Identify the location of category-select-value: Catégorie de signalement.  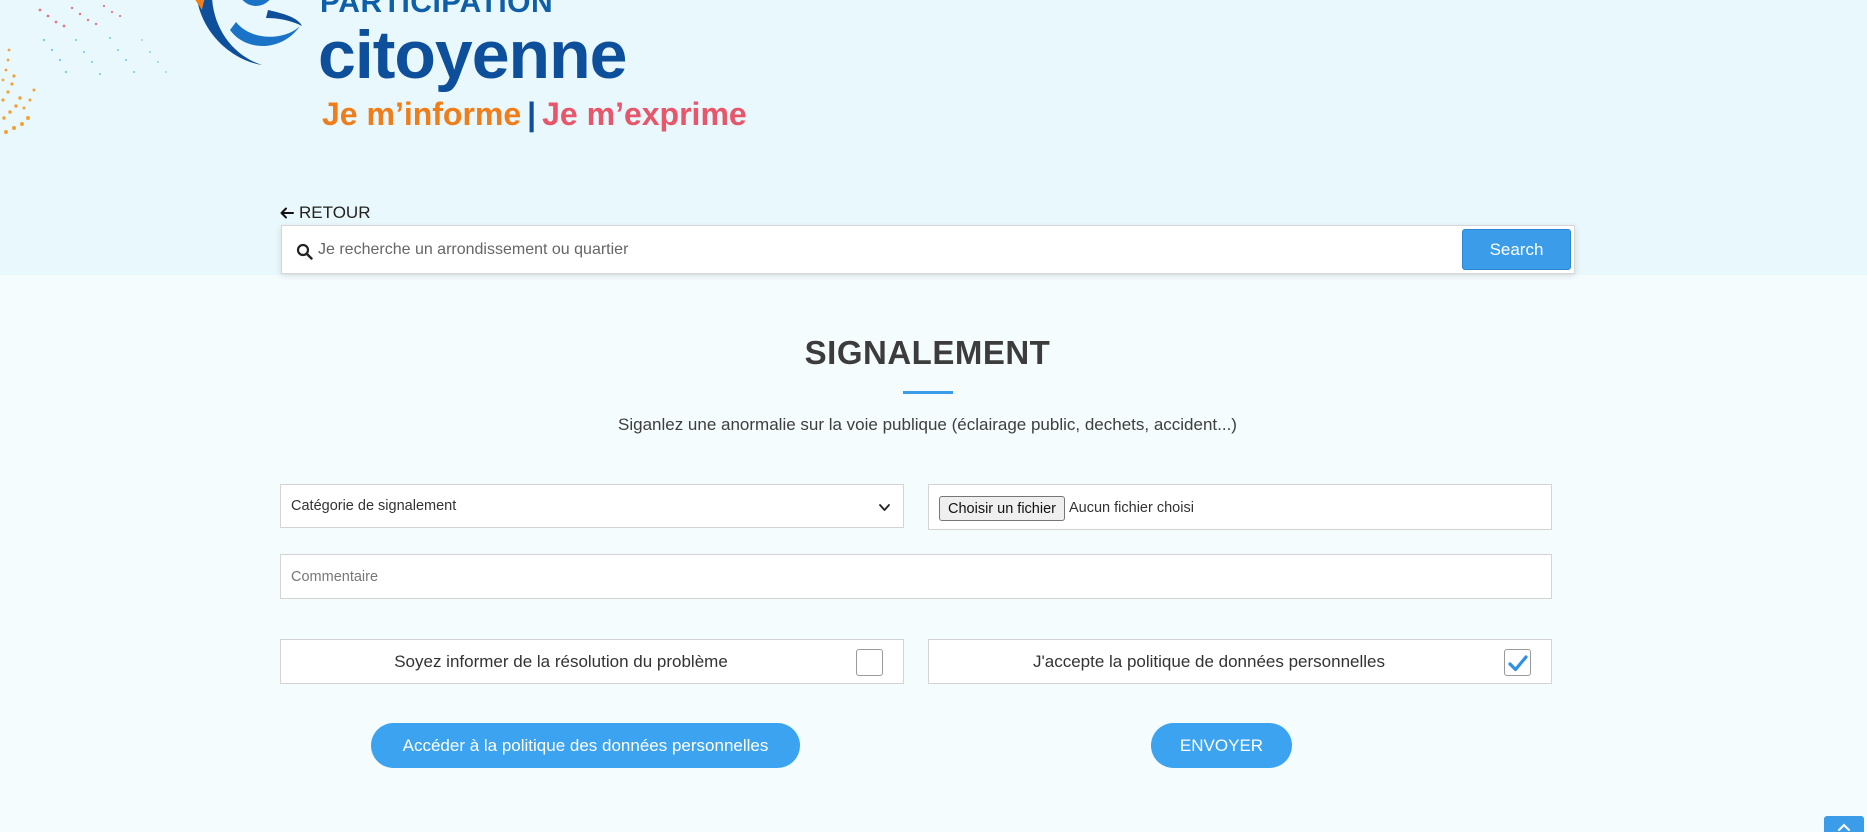
(374, 506).